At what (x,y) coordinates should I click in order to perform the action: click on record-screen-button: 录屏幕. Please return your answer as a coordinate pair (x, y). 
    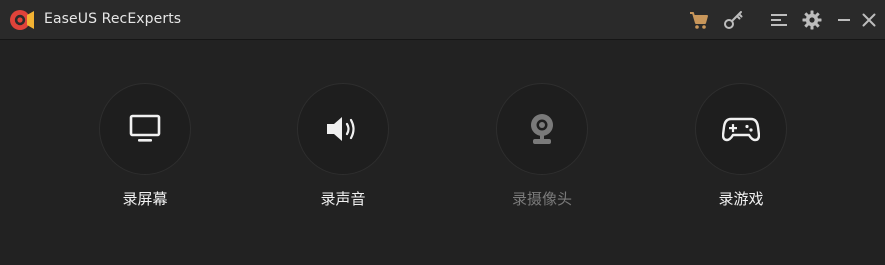
    Looking at the image, I should click on (145, 146).